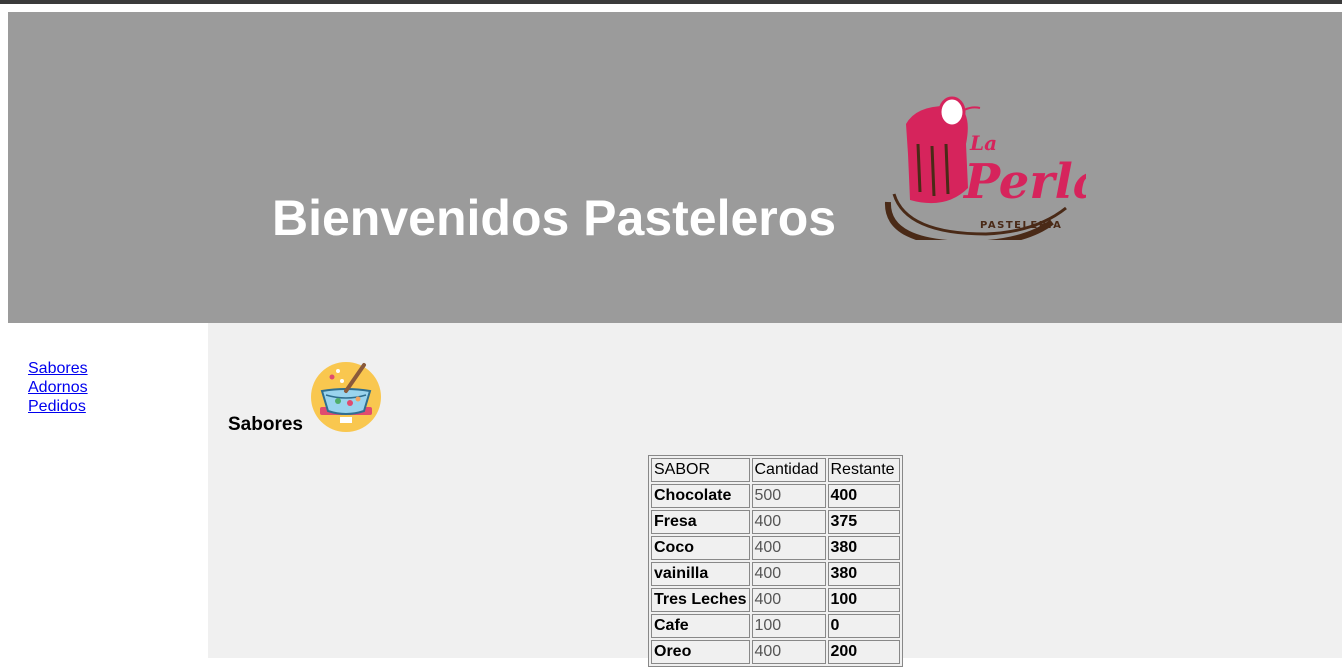 This screenshot has height=667, width=1342. I want to click on table-row: Oreo 400 200, so click(775, 652).